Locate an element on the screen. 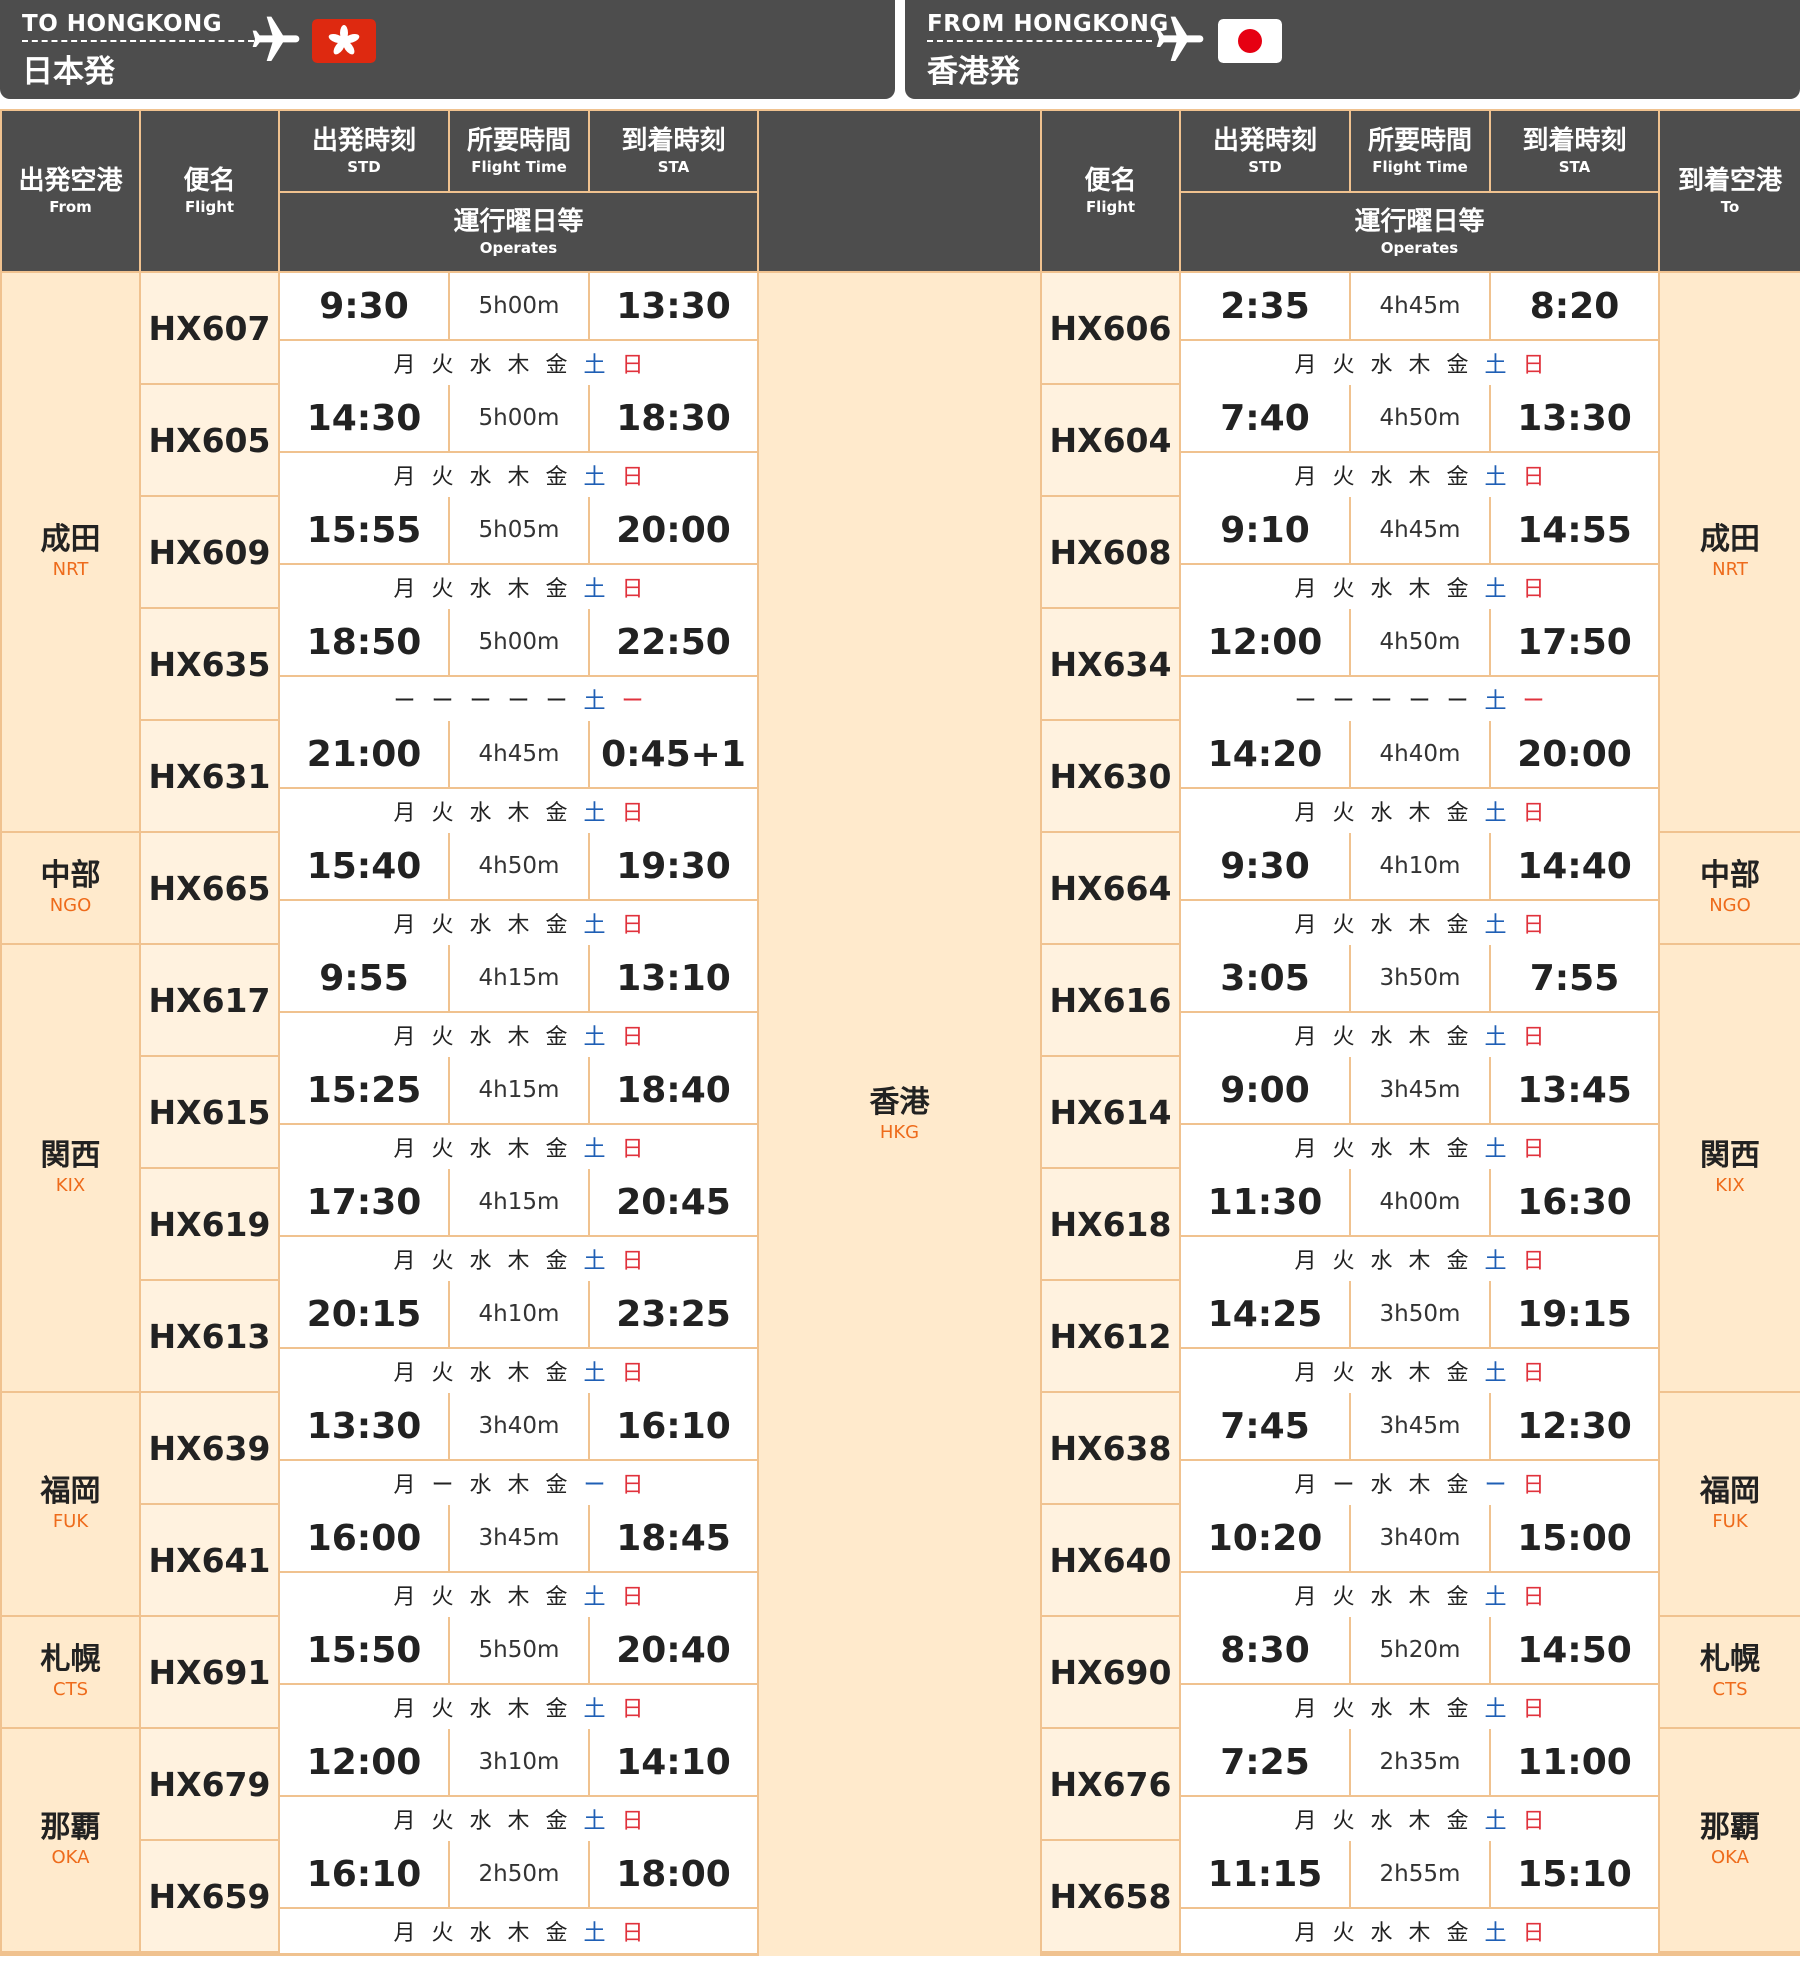 The image size is (1800, 1980). flight-number: HX618 is located at coordinates (1110, 1224).